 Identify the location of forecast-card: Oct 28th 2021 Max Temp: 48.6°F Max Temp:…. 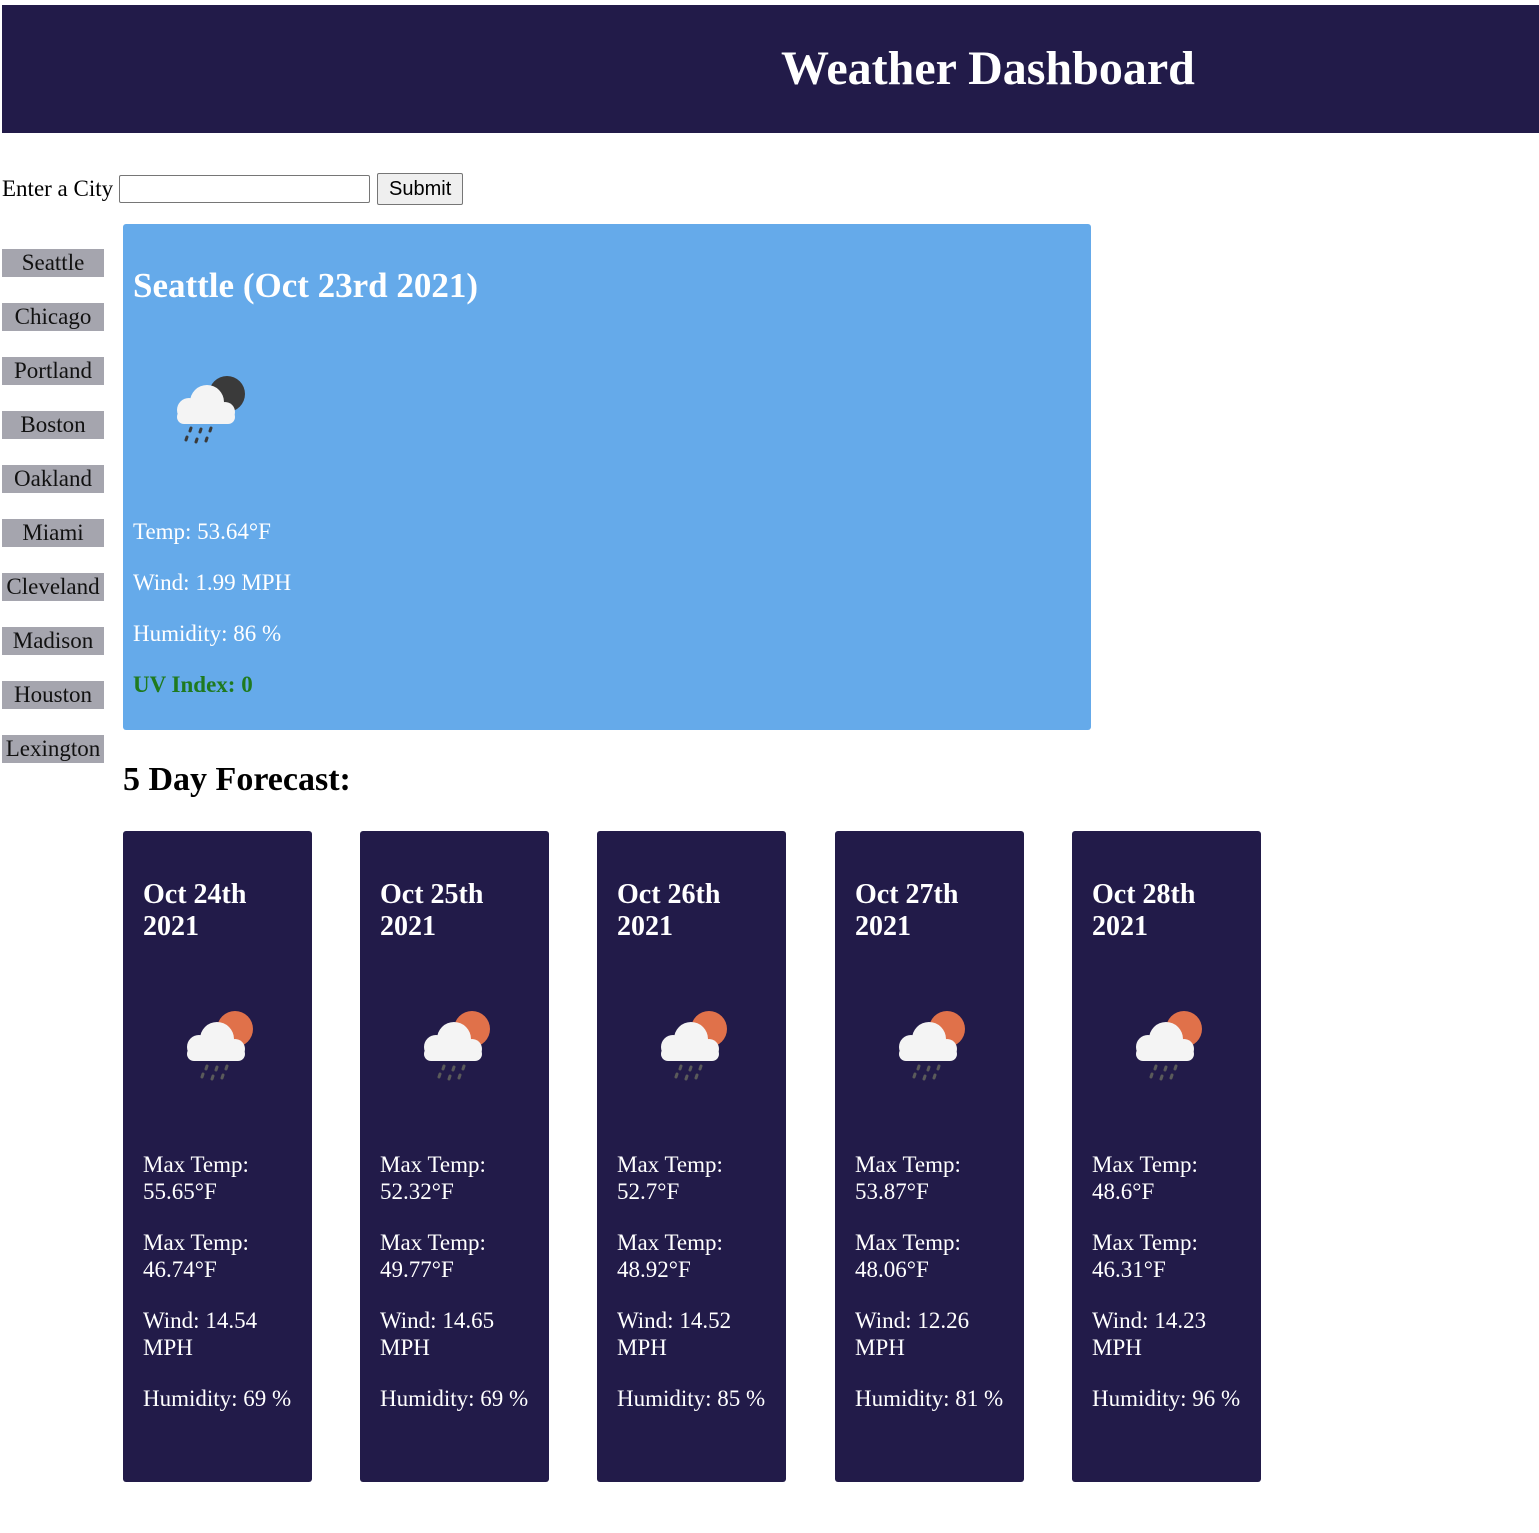
(1166, 1156).